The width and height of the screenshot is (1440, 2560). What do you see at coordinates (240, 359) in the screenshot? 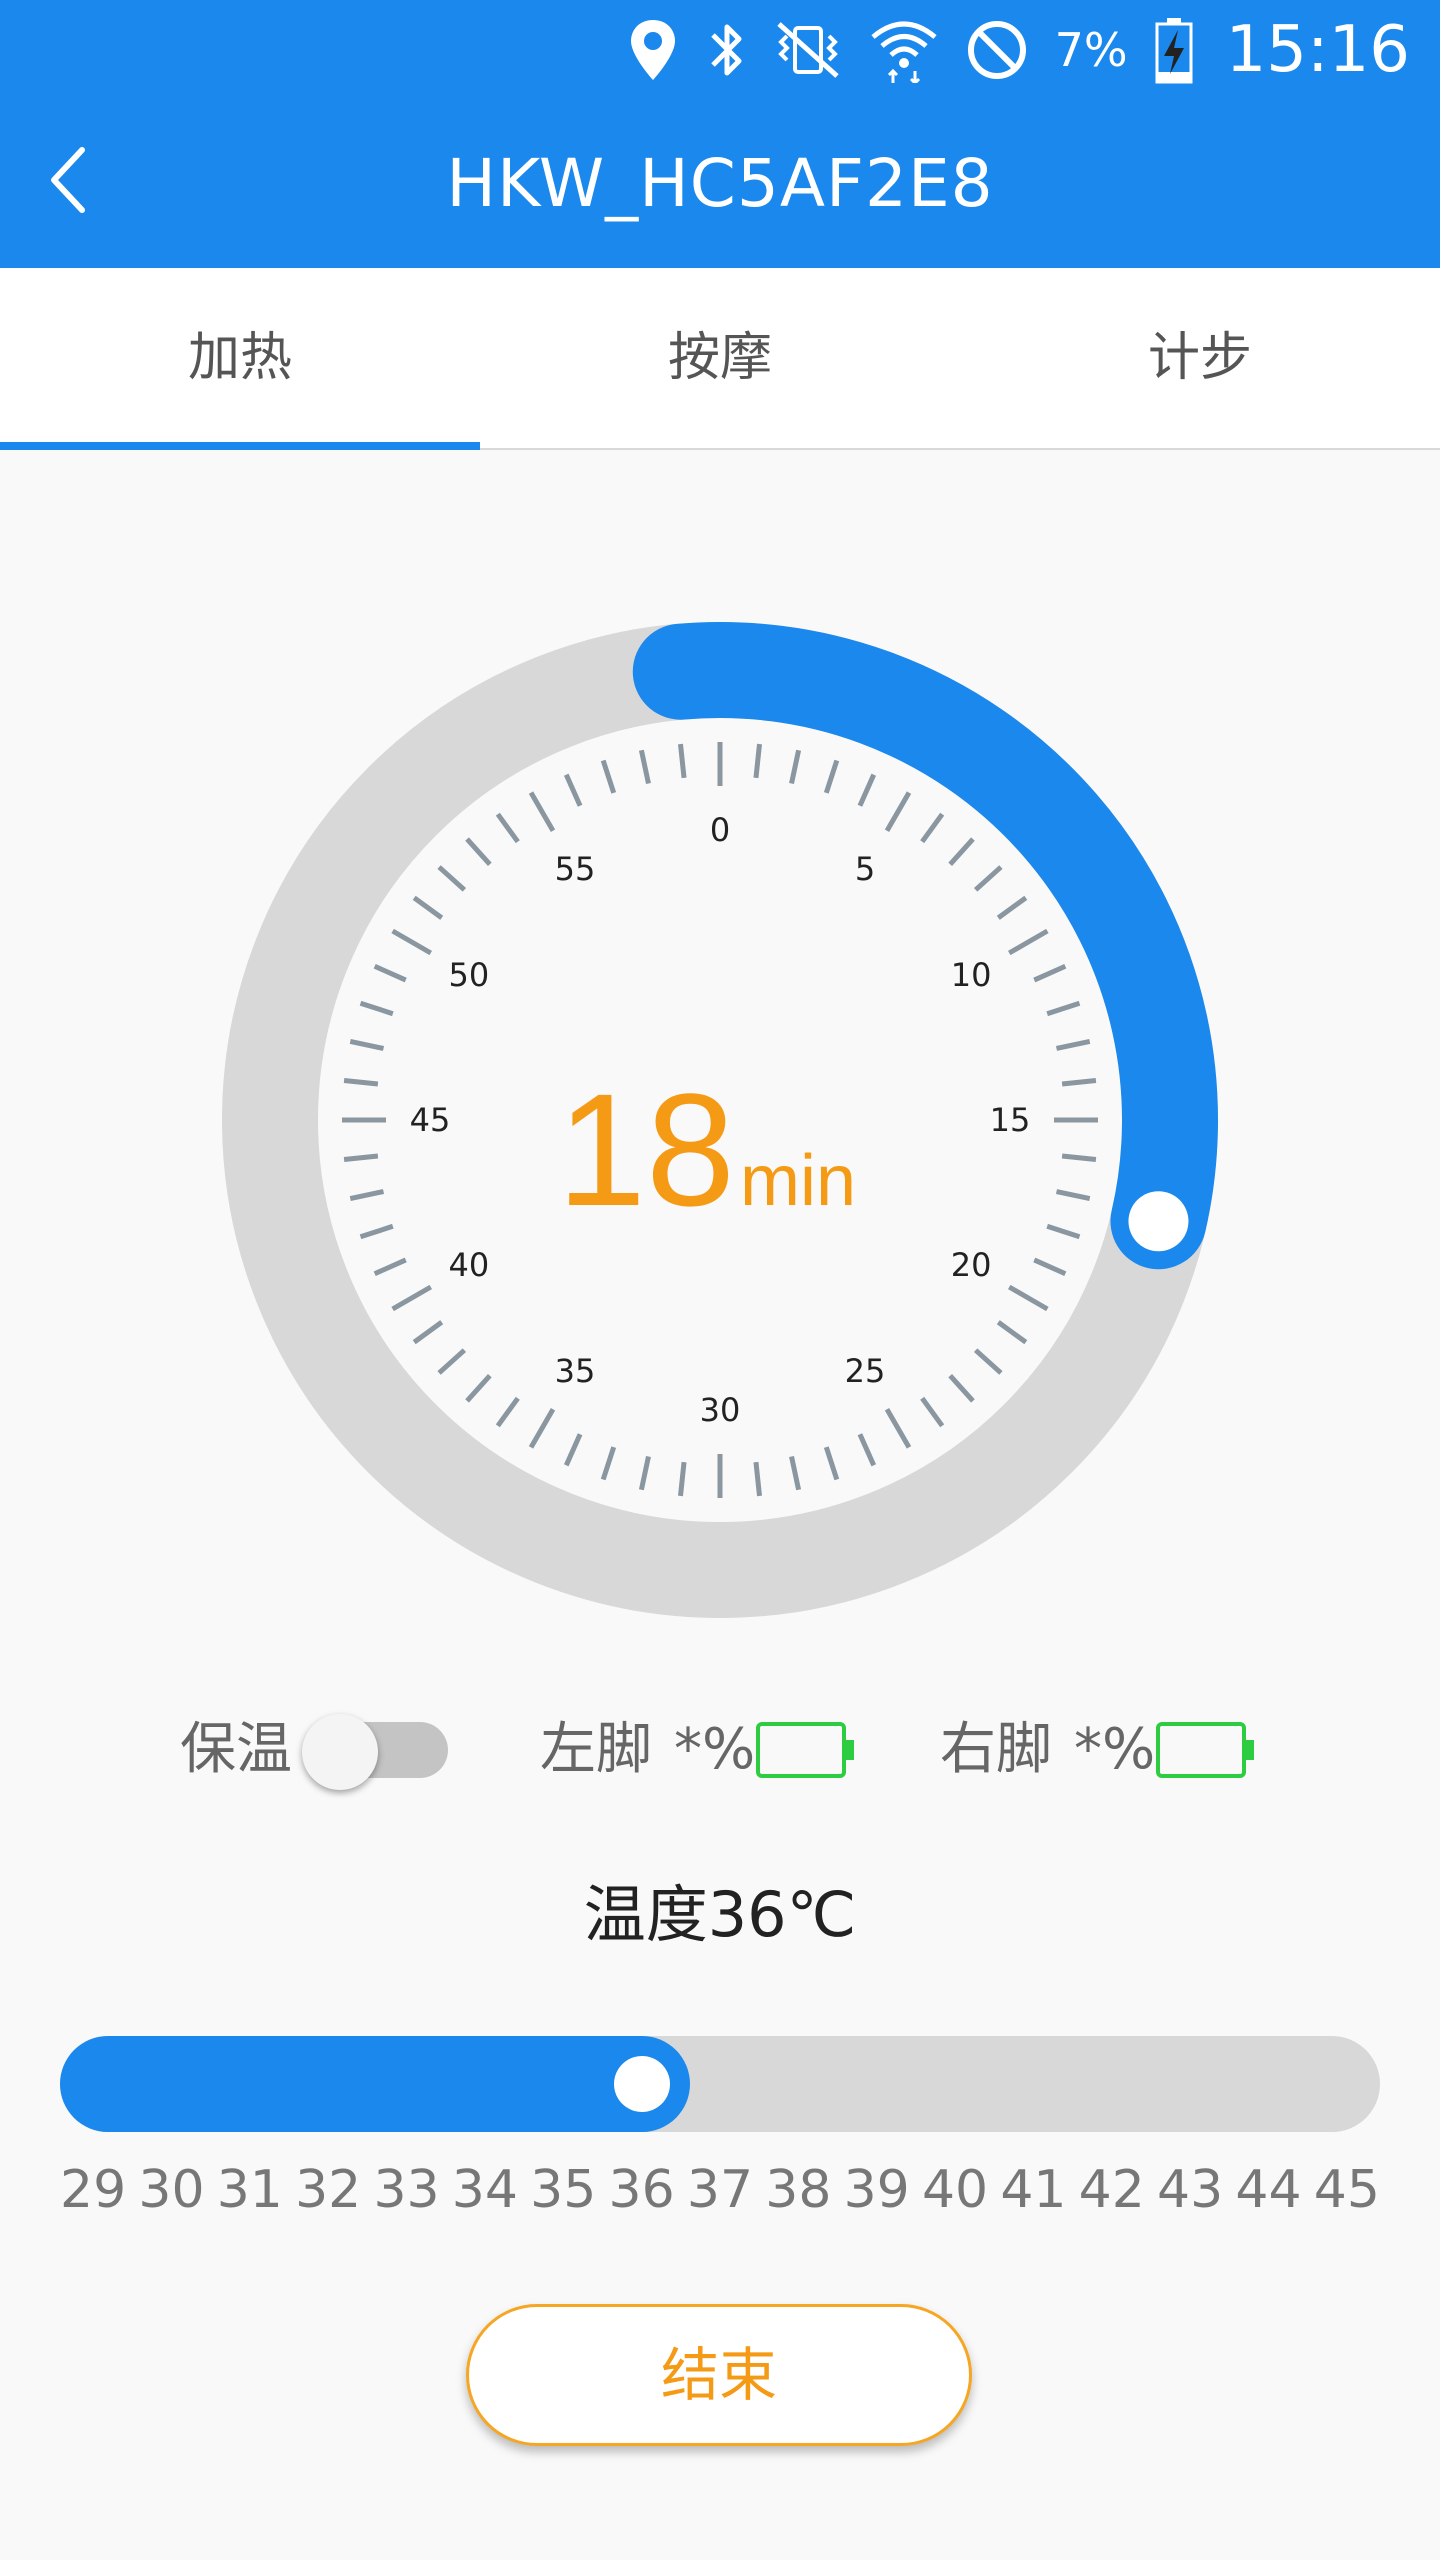
I see `tab-heating: 加热` at bounding box center [240, 359].